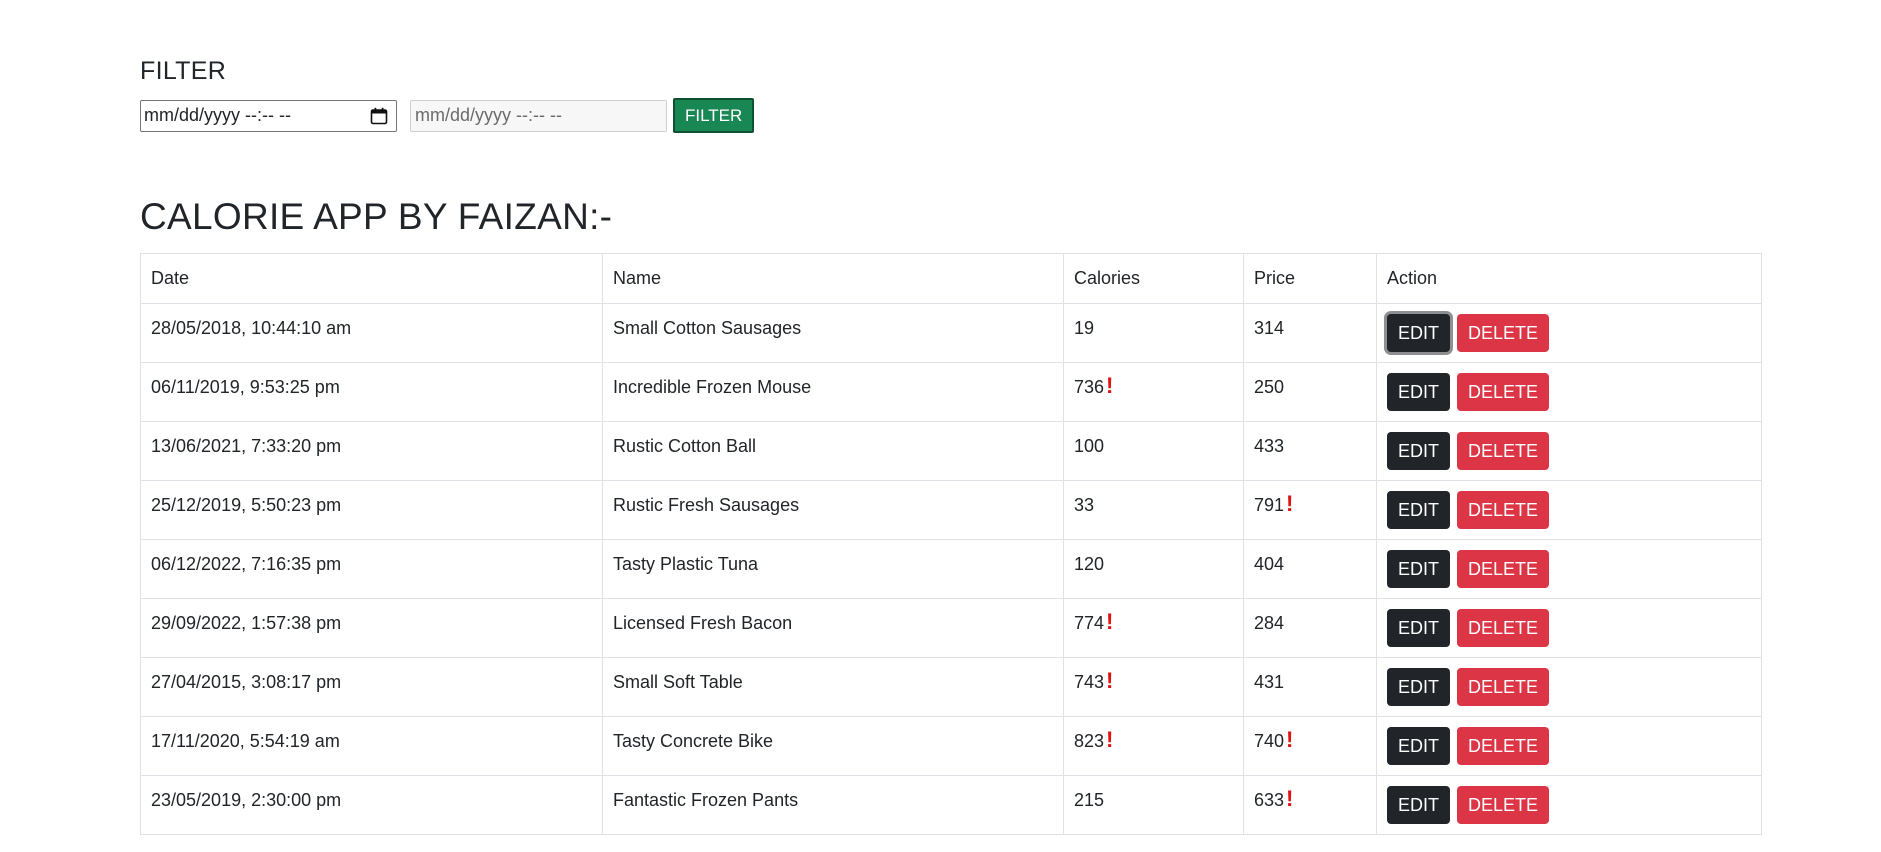 This screenshot has width=1881, height=852. Describe the element at coordinates (1269, 564) in the screenshot. I see `price-value: 404` at that location.